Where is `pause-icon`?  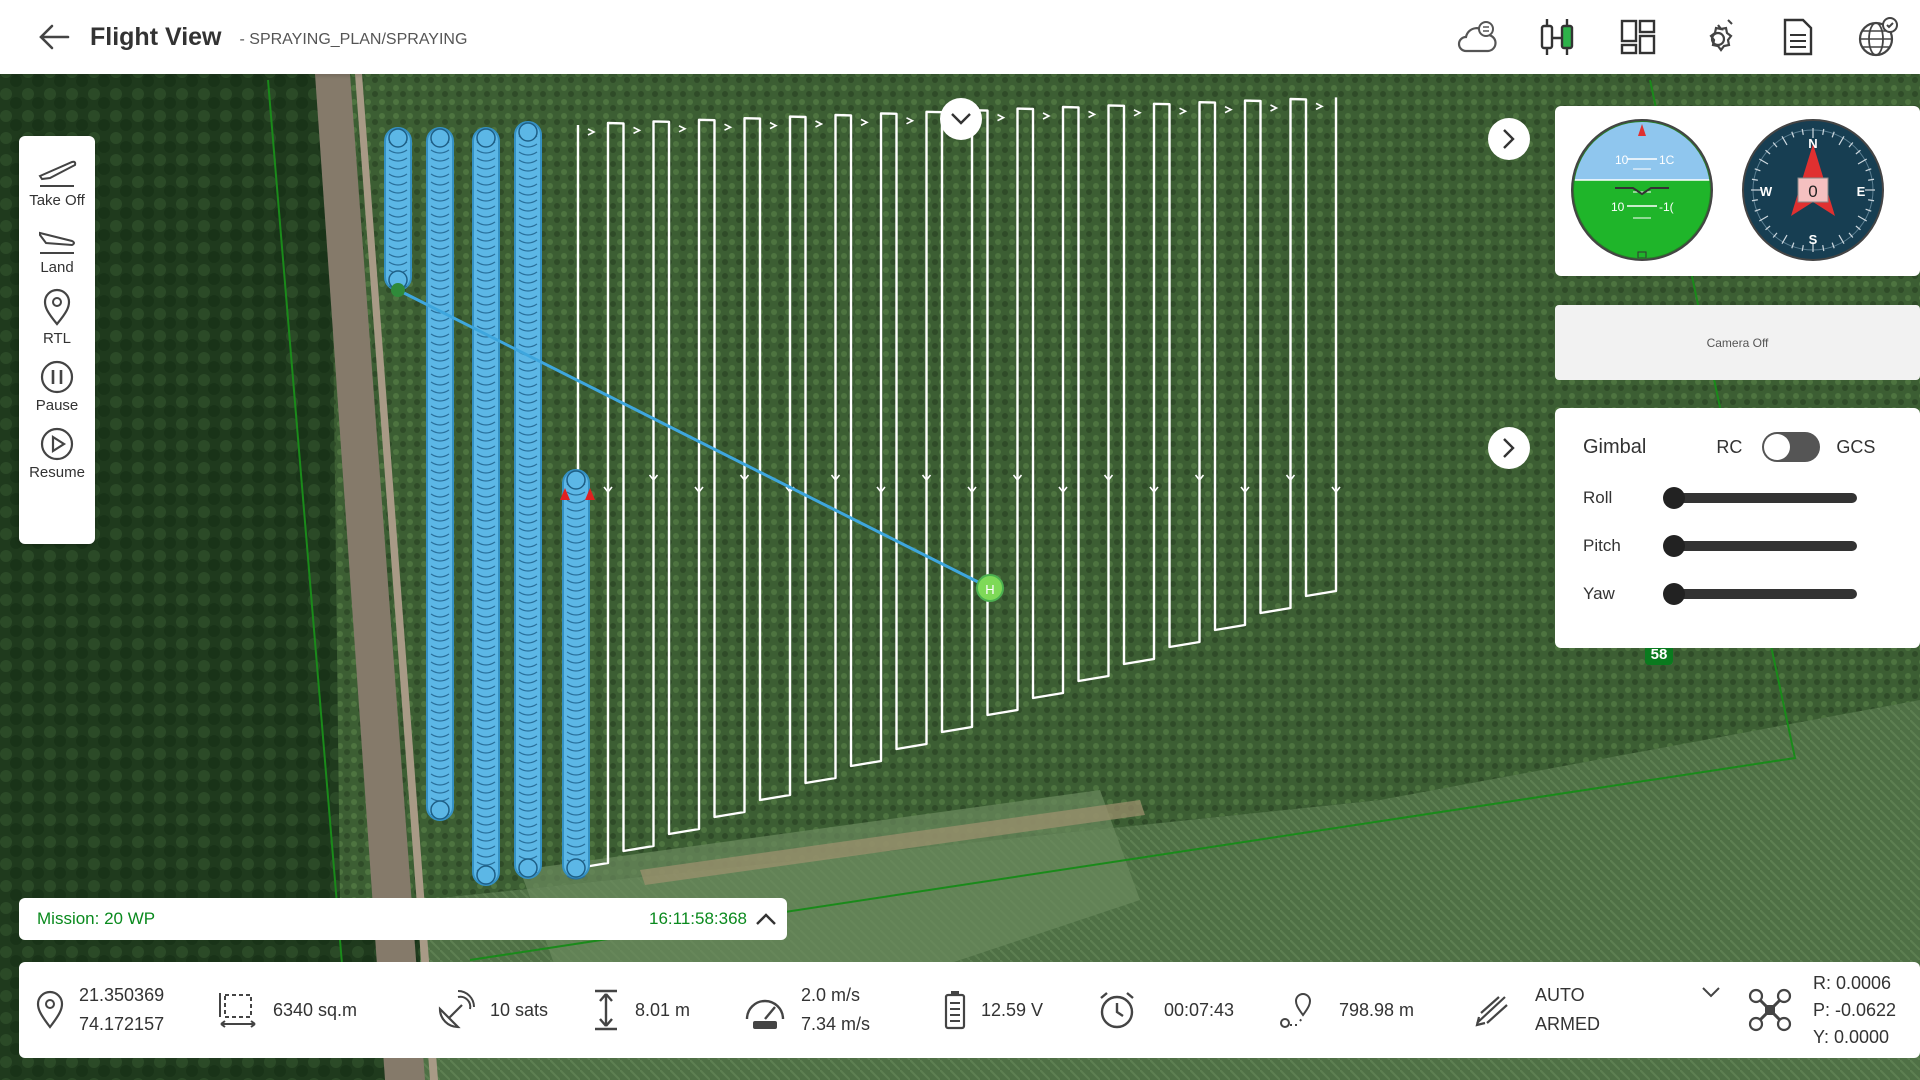 pause-icon is located at coordinates (57, 377).